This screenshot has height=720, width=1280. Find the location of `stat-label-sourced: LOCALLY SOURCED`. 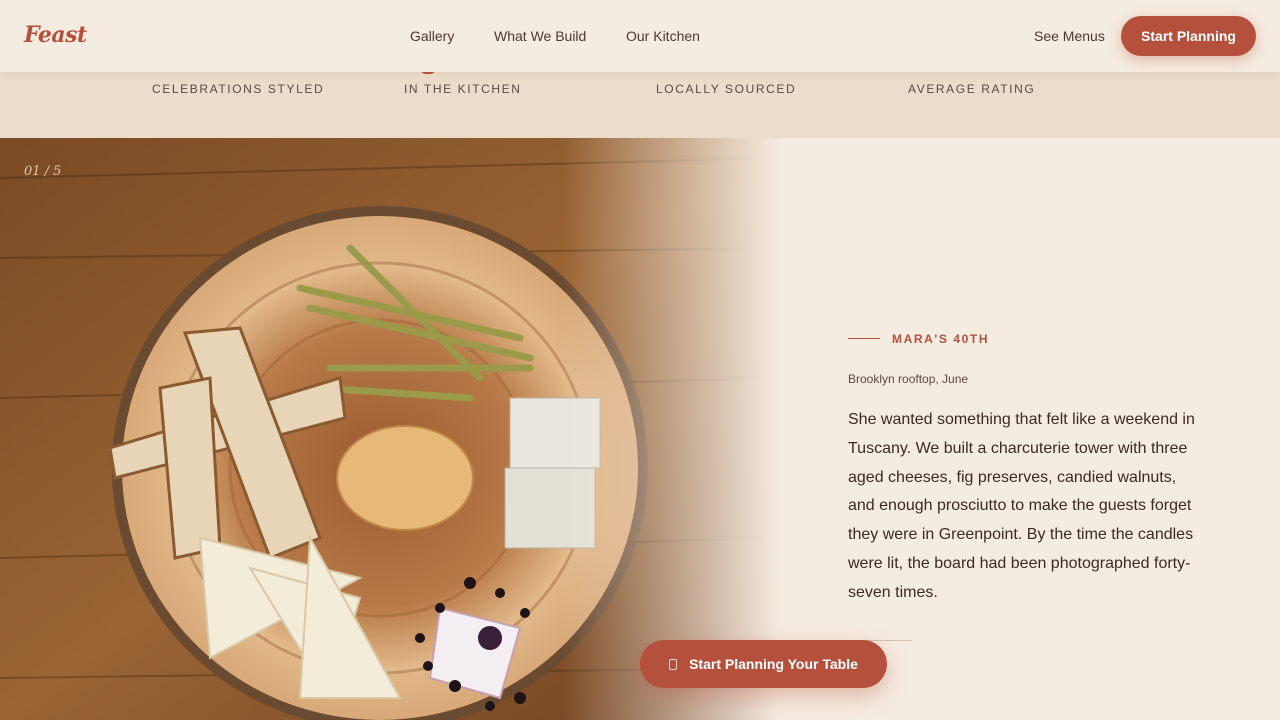

stat-label-sourced: LOCALLY SOURCED is located at coordinates (726, 89).